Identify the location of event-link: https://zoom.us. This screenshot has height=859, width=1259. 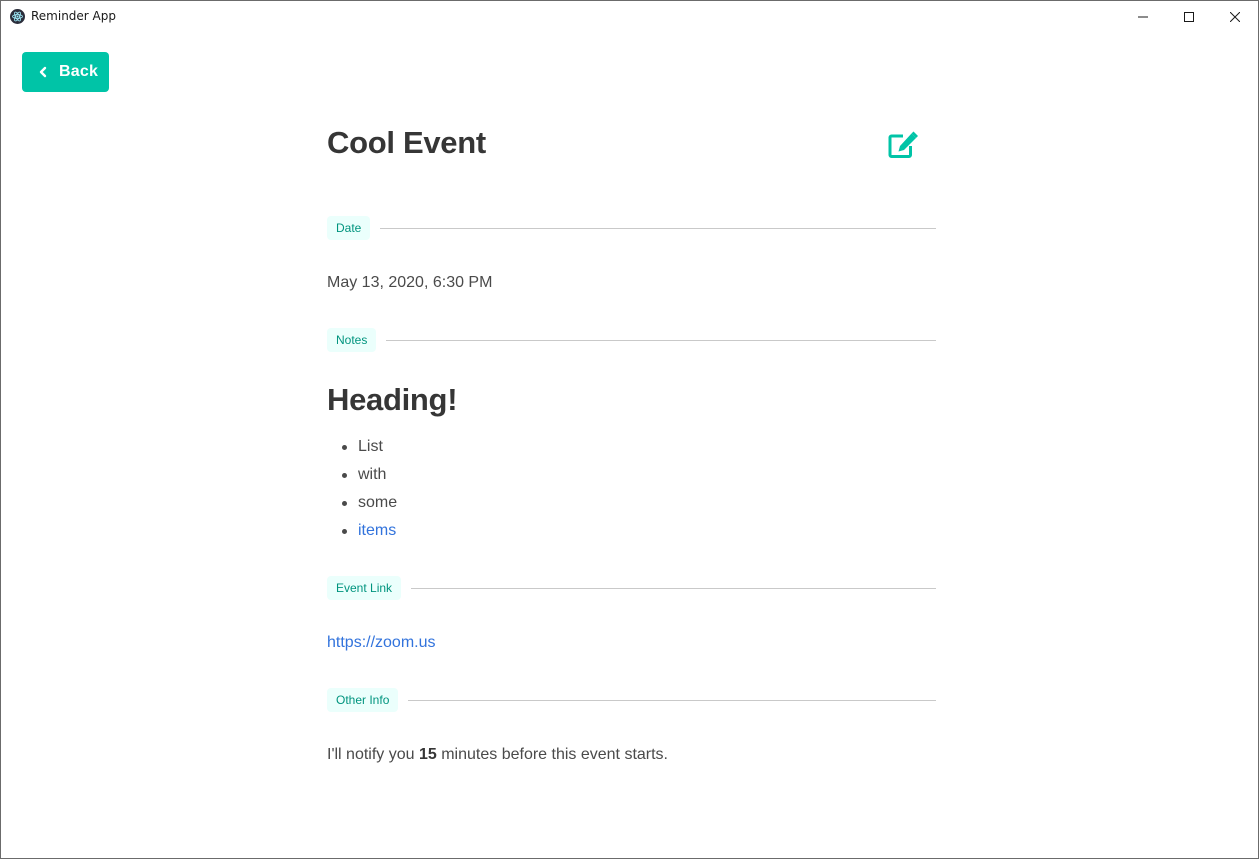
(381, 643).